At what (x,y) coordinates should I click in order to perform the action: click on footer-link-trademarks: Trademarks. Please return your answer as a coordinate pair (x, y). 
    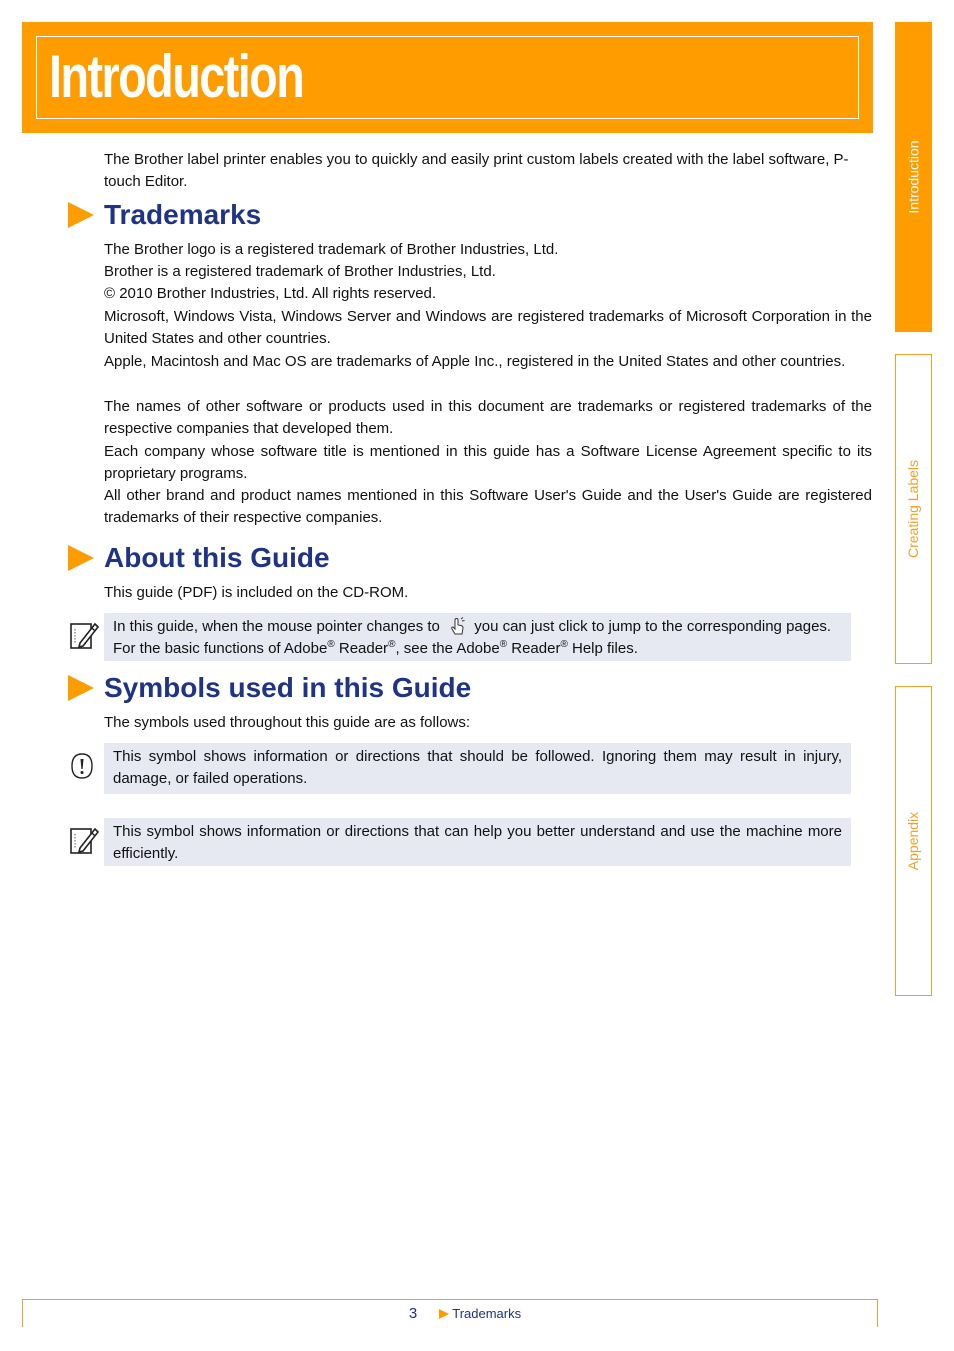
    Looking at the image, I should click on (486, 1313).